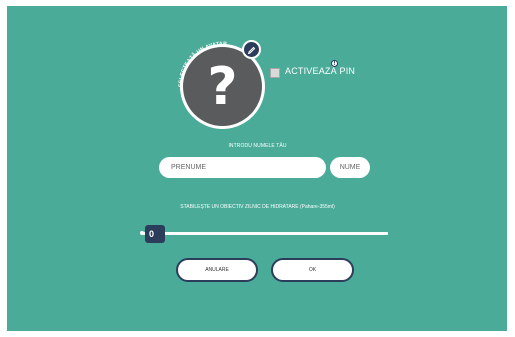 This screenshot has height=337, width=515. I want to click on hydration-goal-slider, so click(265, 233).